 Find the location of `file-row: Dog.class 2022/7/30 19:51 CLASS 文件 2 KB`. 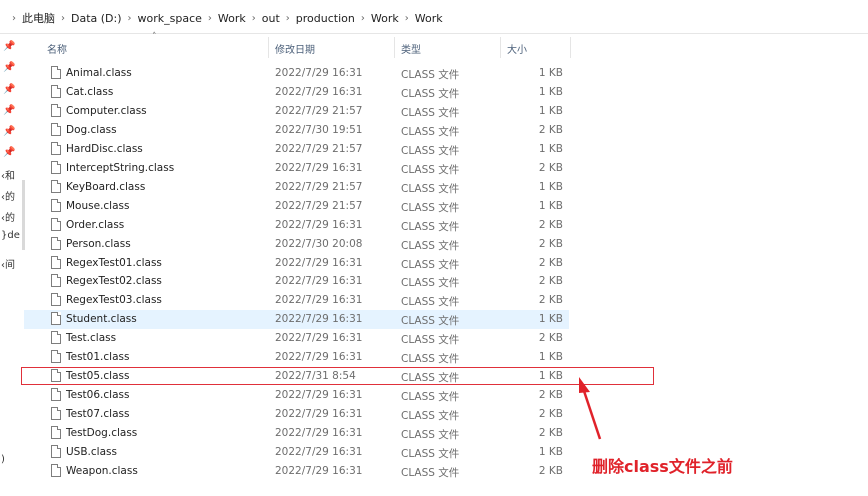

file-row: Dog.class 2022/7/30 19:51 CLASS 文件 2 KB is located at coordinates (296, 130).